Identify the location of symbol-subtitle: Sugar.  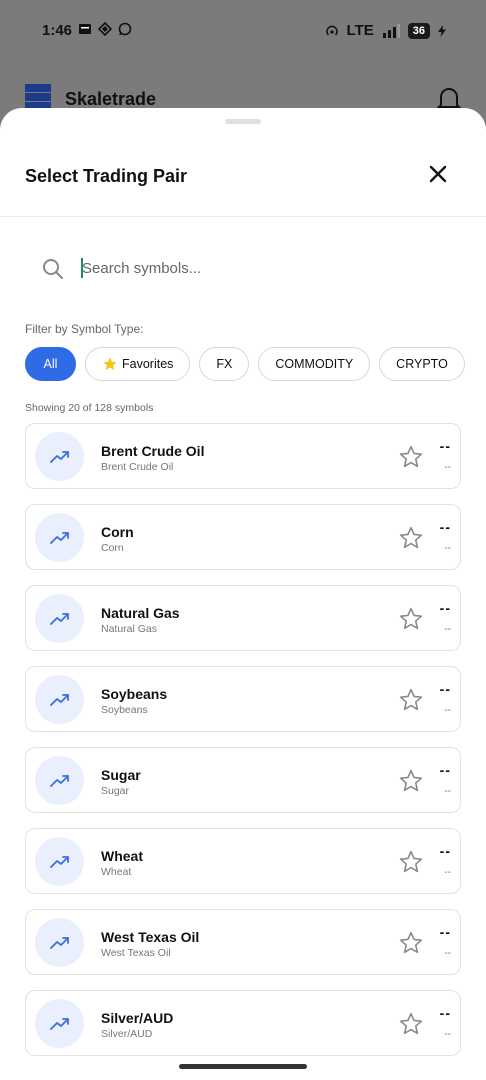
(115, 791).